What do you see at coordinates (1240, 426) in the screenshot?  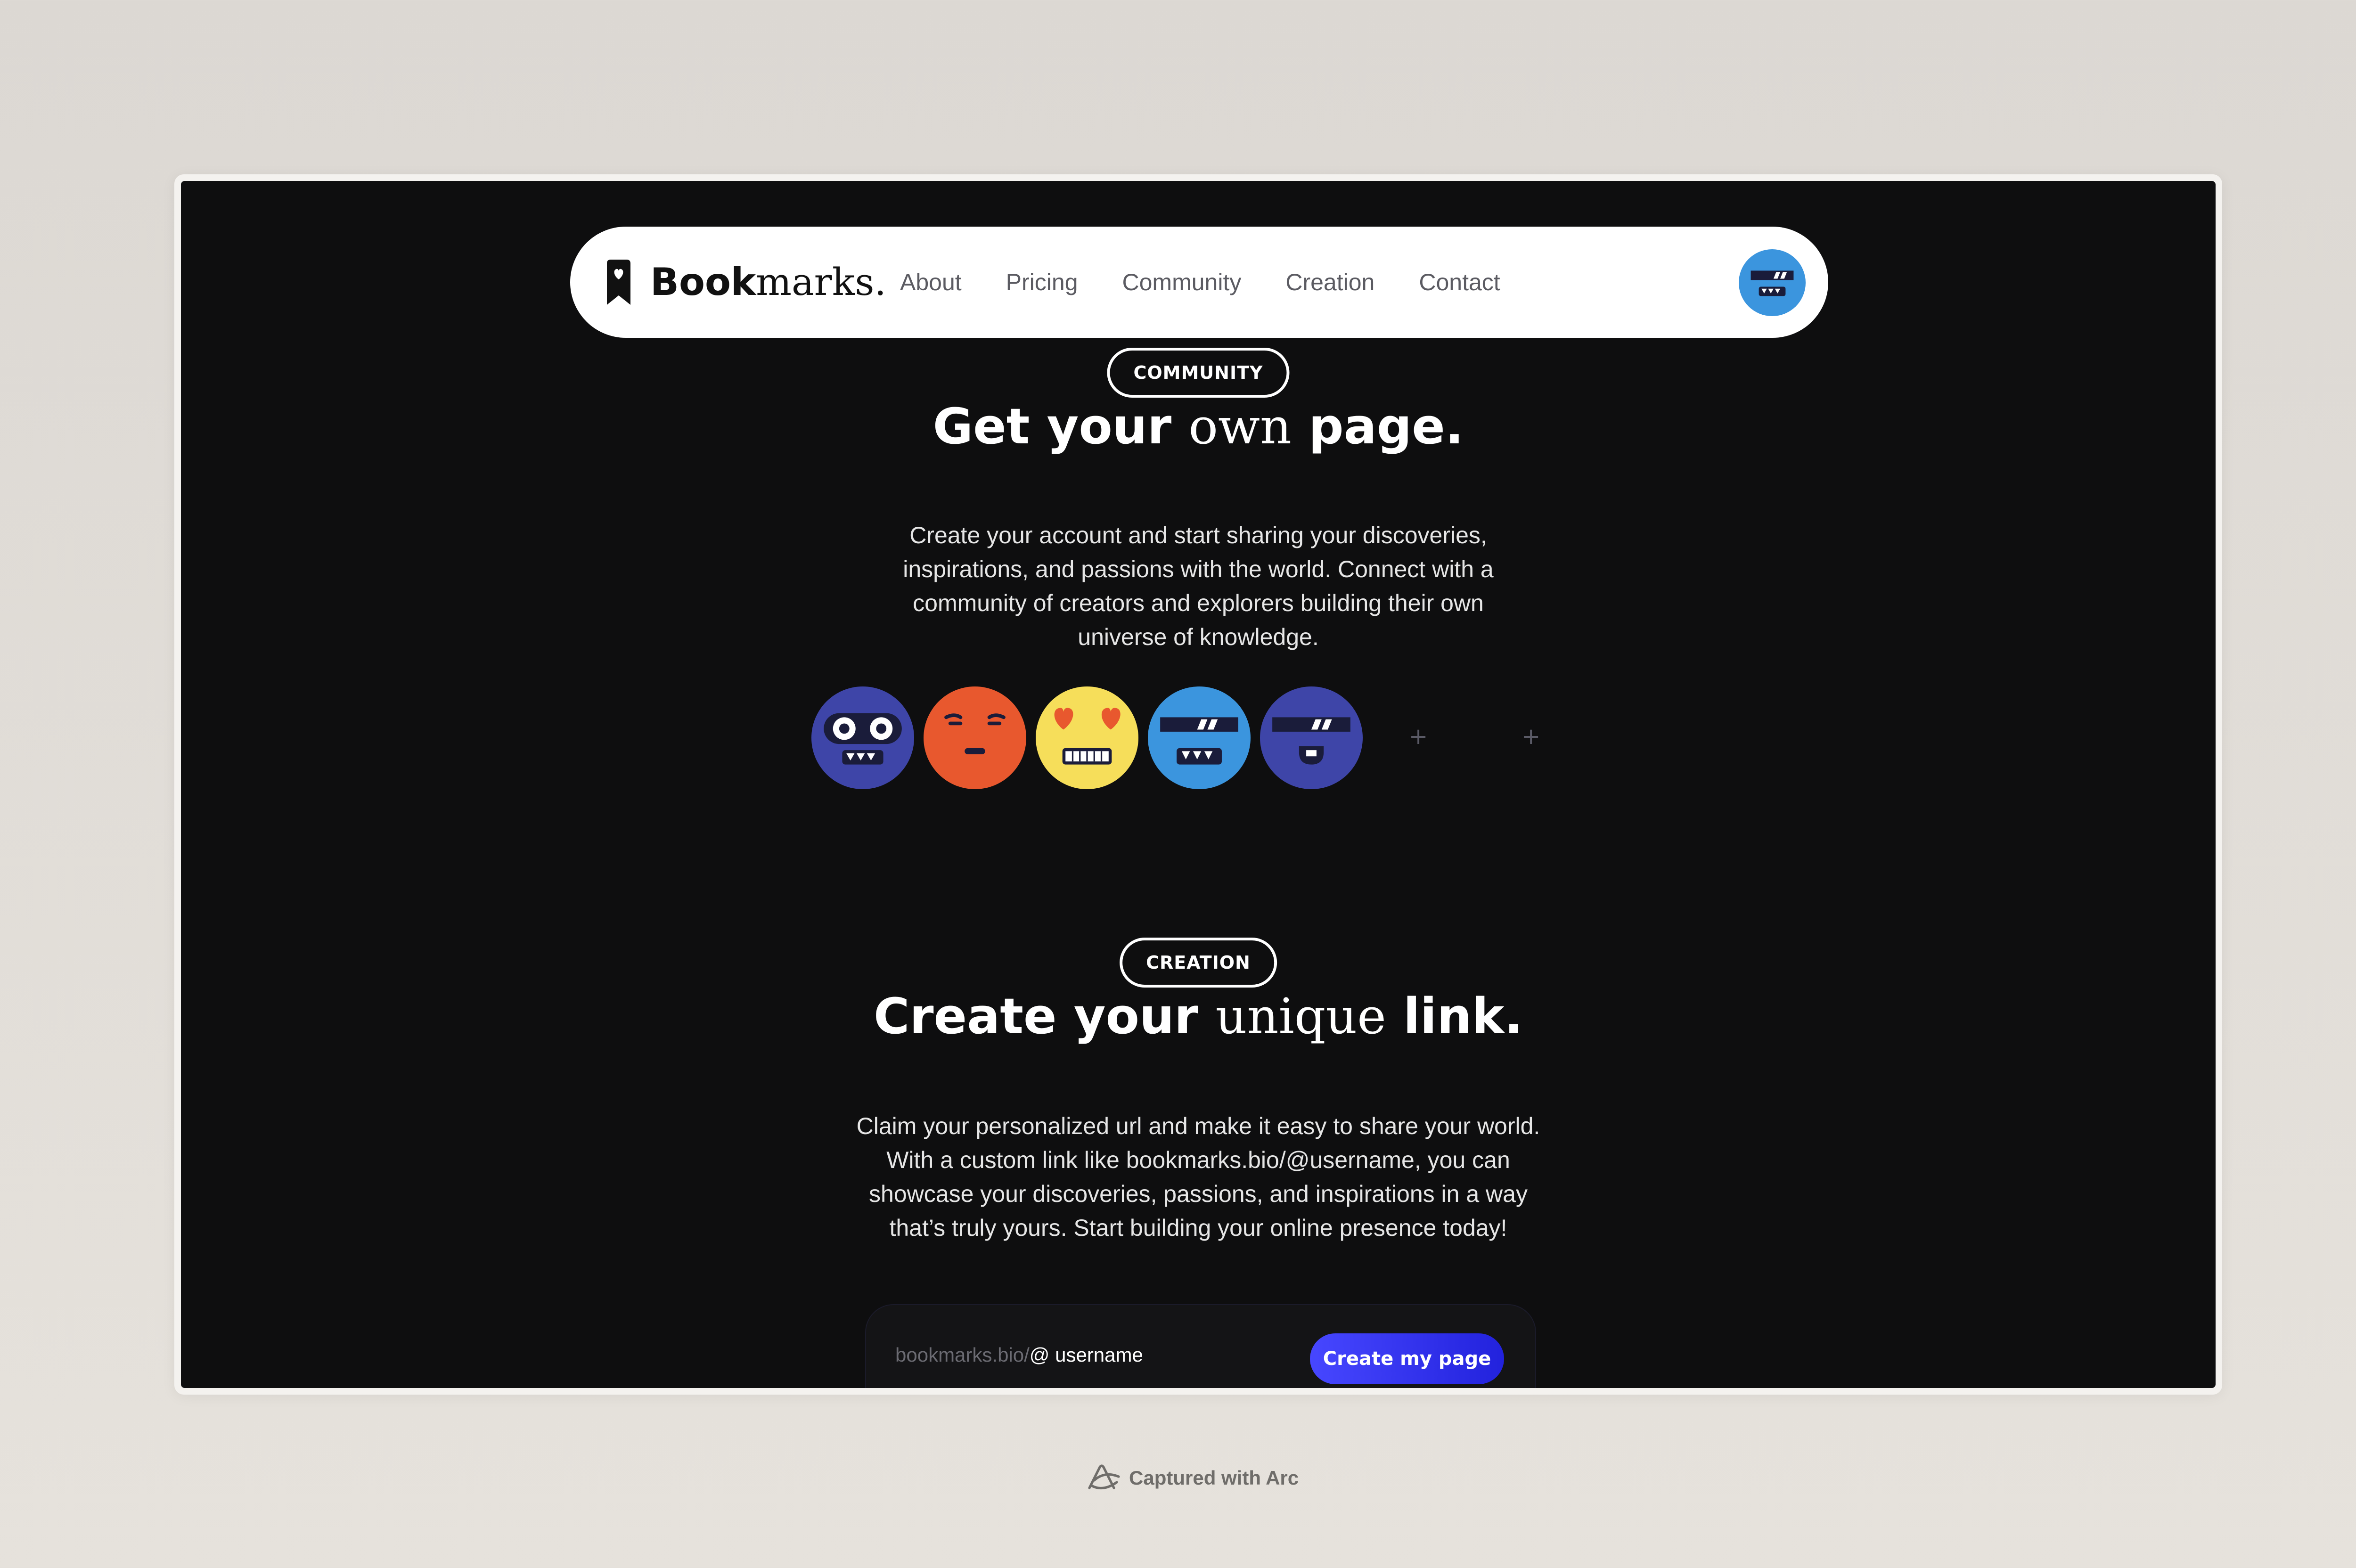 I see `heading-serif-word: own` at bounding box center [1240, 426].